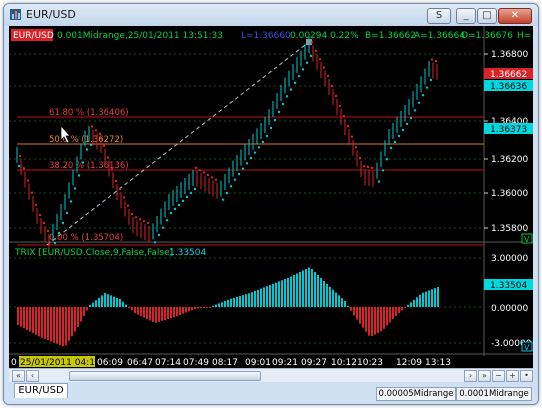 The image size is (542, 408). I want to click on fib-label-61: 61.80 % (1.36406), so click(89, 113).